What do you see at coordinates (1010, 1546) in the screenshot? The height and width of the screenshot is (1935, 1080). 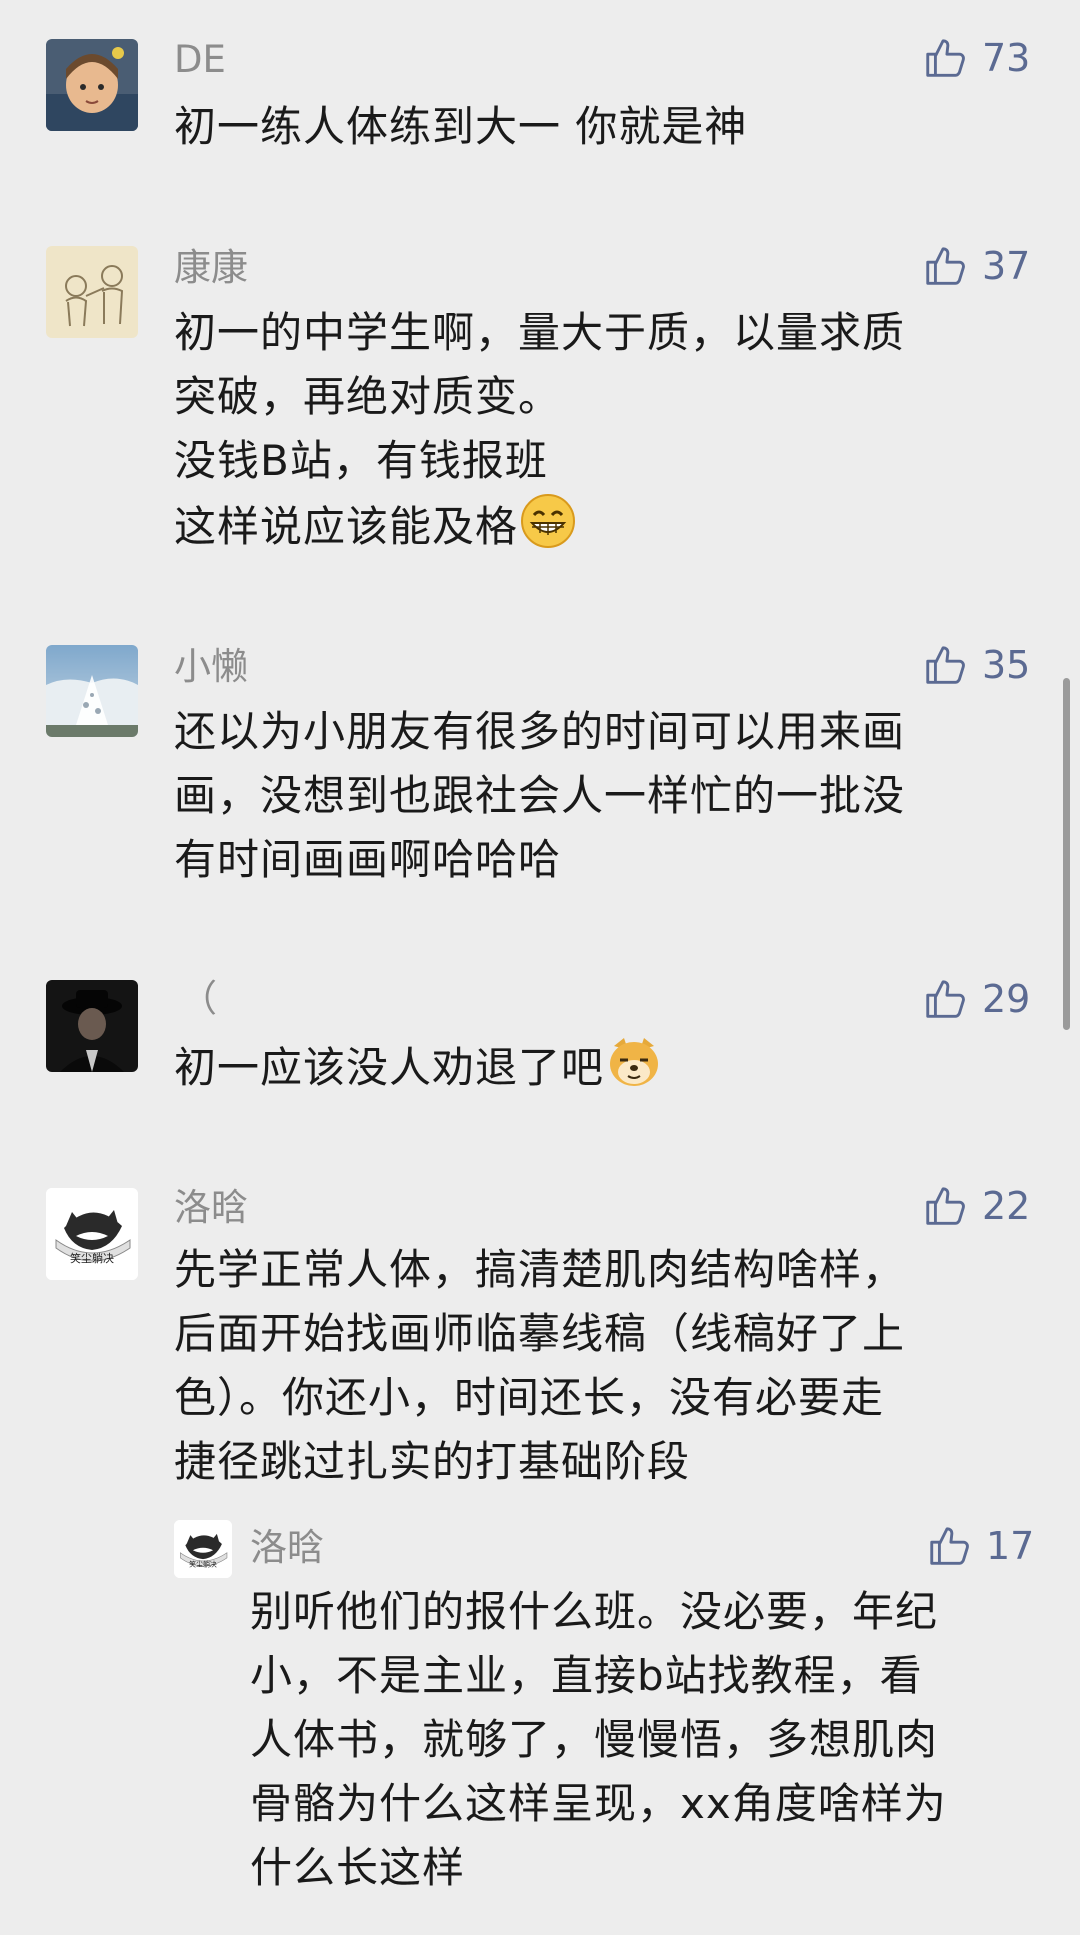 I see `like-count: 17` at bounding box center [1010, 1546].